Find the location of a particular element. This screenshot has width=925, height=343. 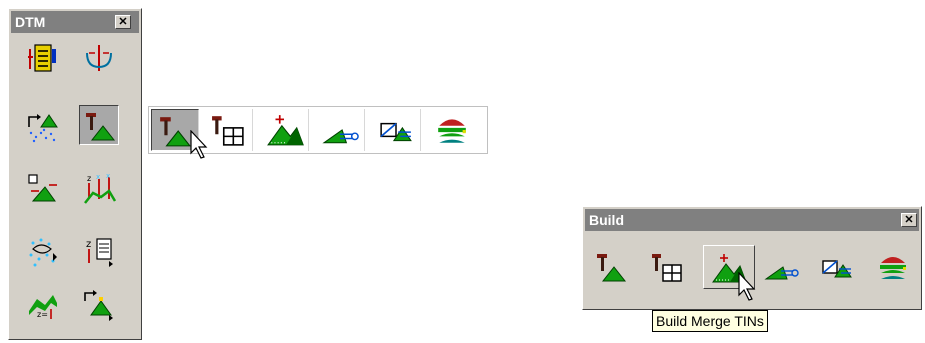

contour-section-icon is located at coordinates (99, 59).